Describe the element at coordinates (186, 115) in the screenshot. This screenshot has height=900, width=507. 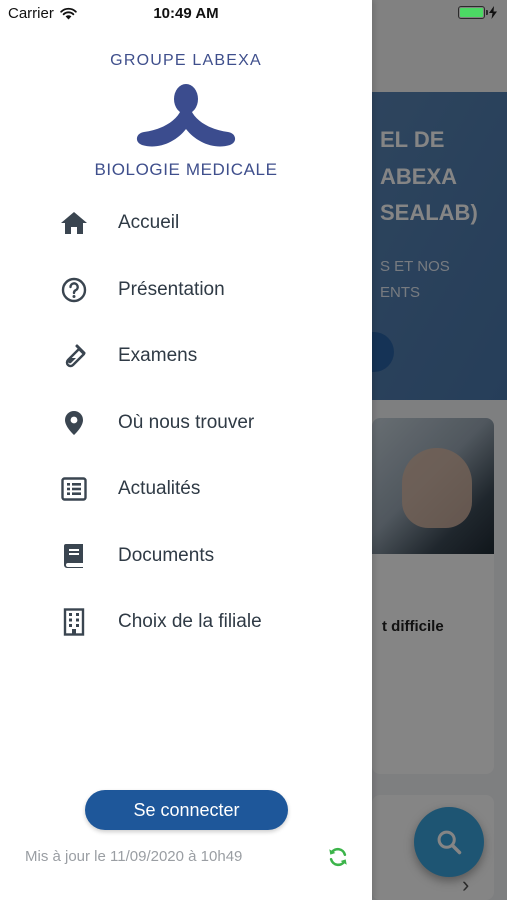
I see `labexa-logo-icon` at that location.